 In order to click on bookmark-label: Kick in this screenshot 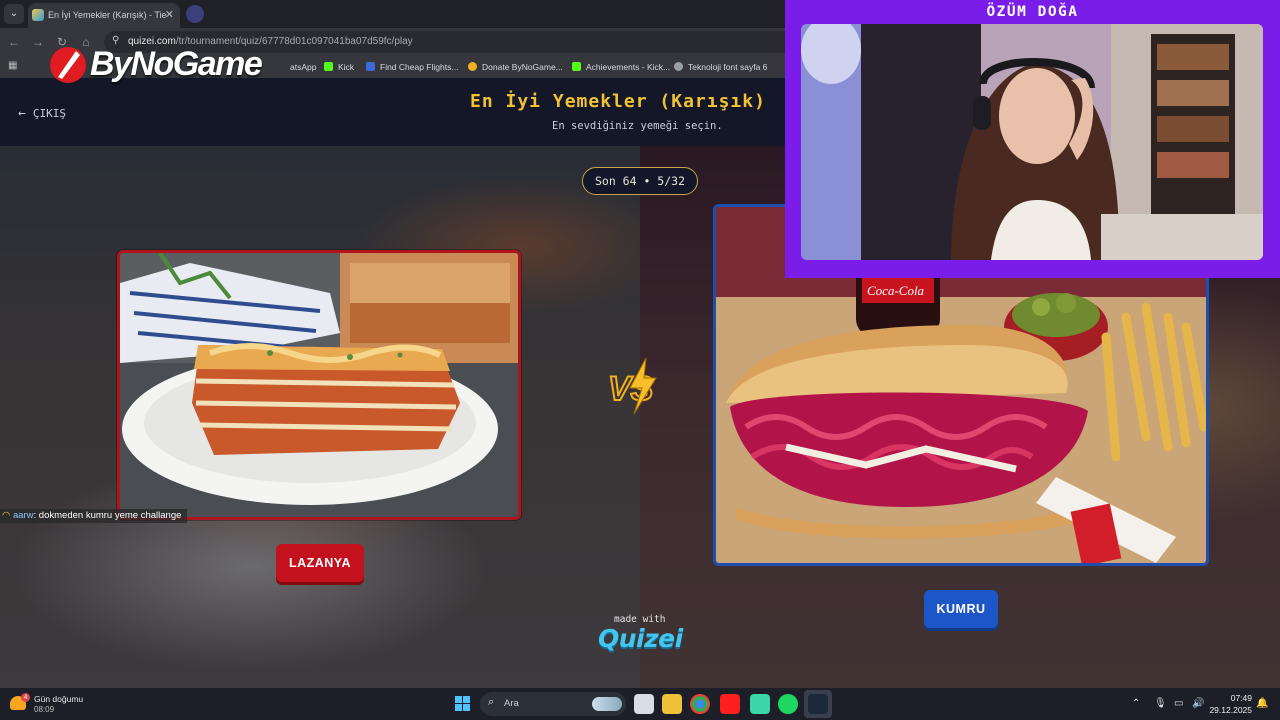, I will do `click(346, 67)`.